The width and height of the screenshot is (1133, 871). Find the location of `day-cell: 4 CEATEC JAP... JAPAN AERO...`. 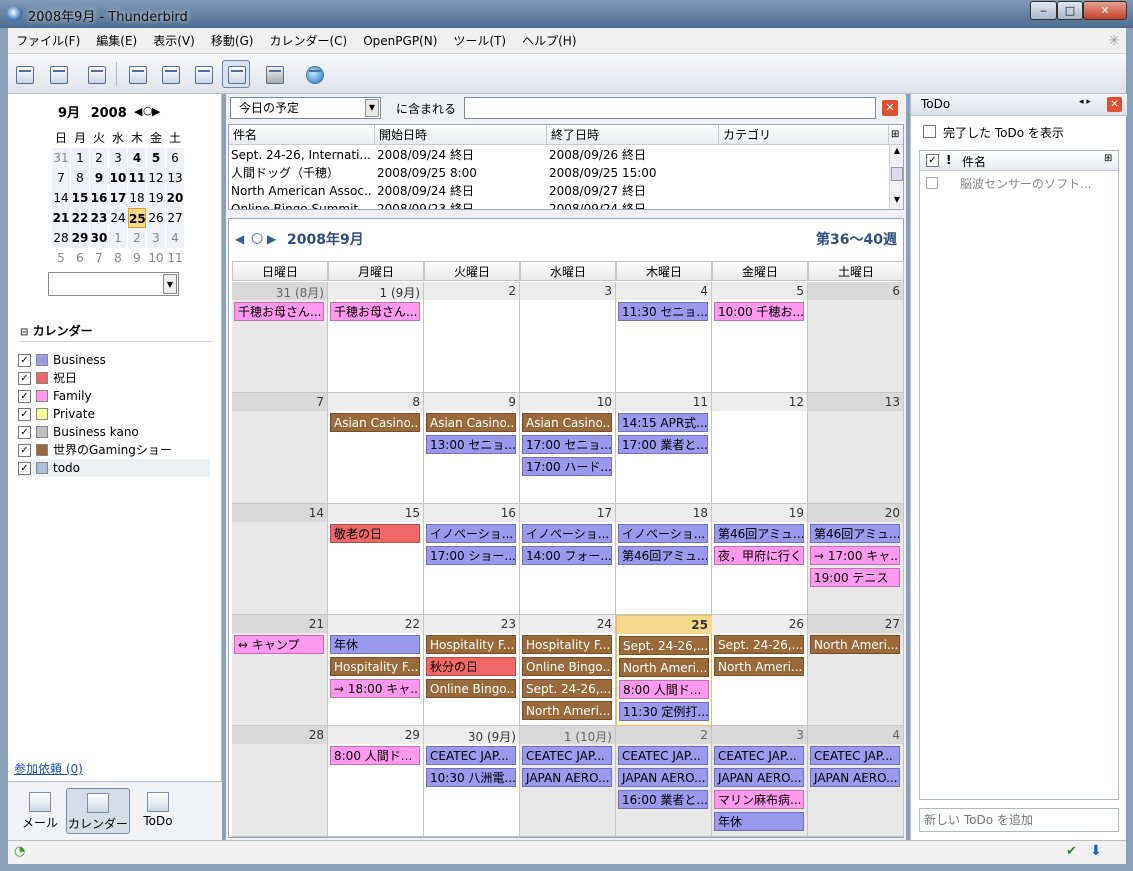

day-cell: 4 CEATEC JAP... JAPAN AERO... is located at coordinates (856, 781).